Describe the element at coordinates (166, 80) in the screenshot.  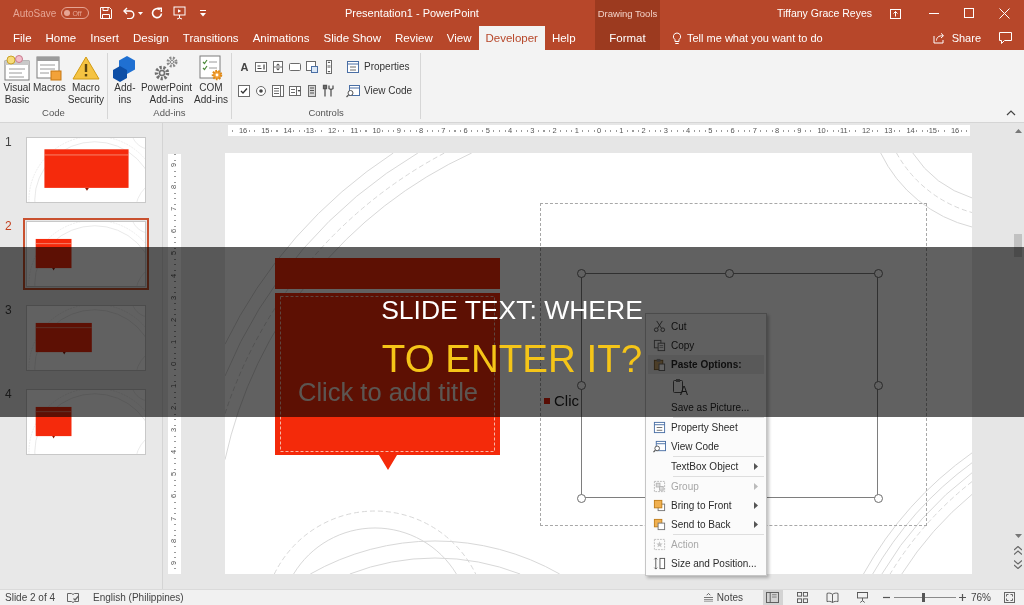
I see `powerpoint-add-ins-button: PowerPoint Add-ins` at that location.